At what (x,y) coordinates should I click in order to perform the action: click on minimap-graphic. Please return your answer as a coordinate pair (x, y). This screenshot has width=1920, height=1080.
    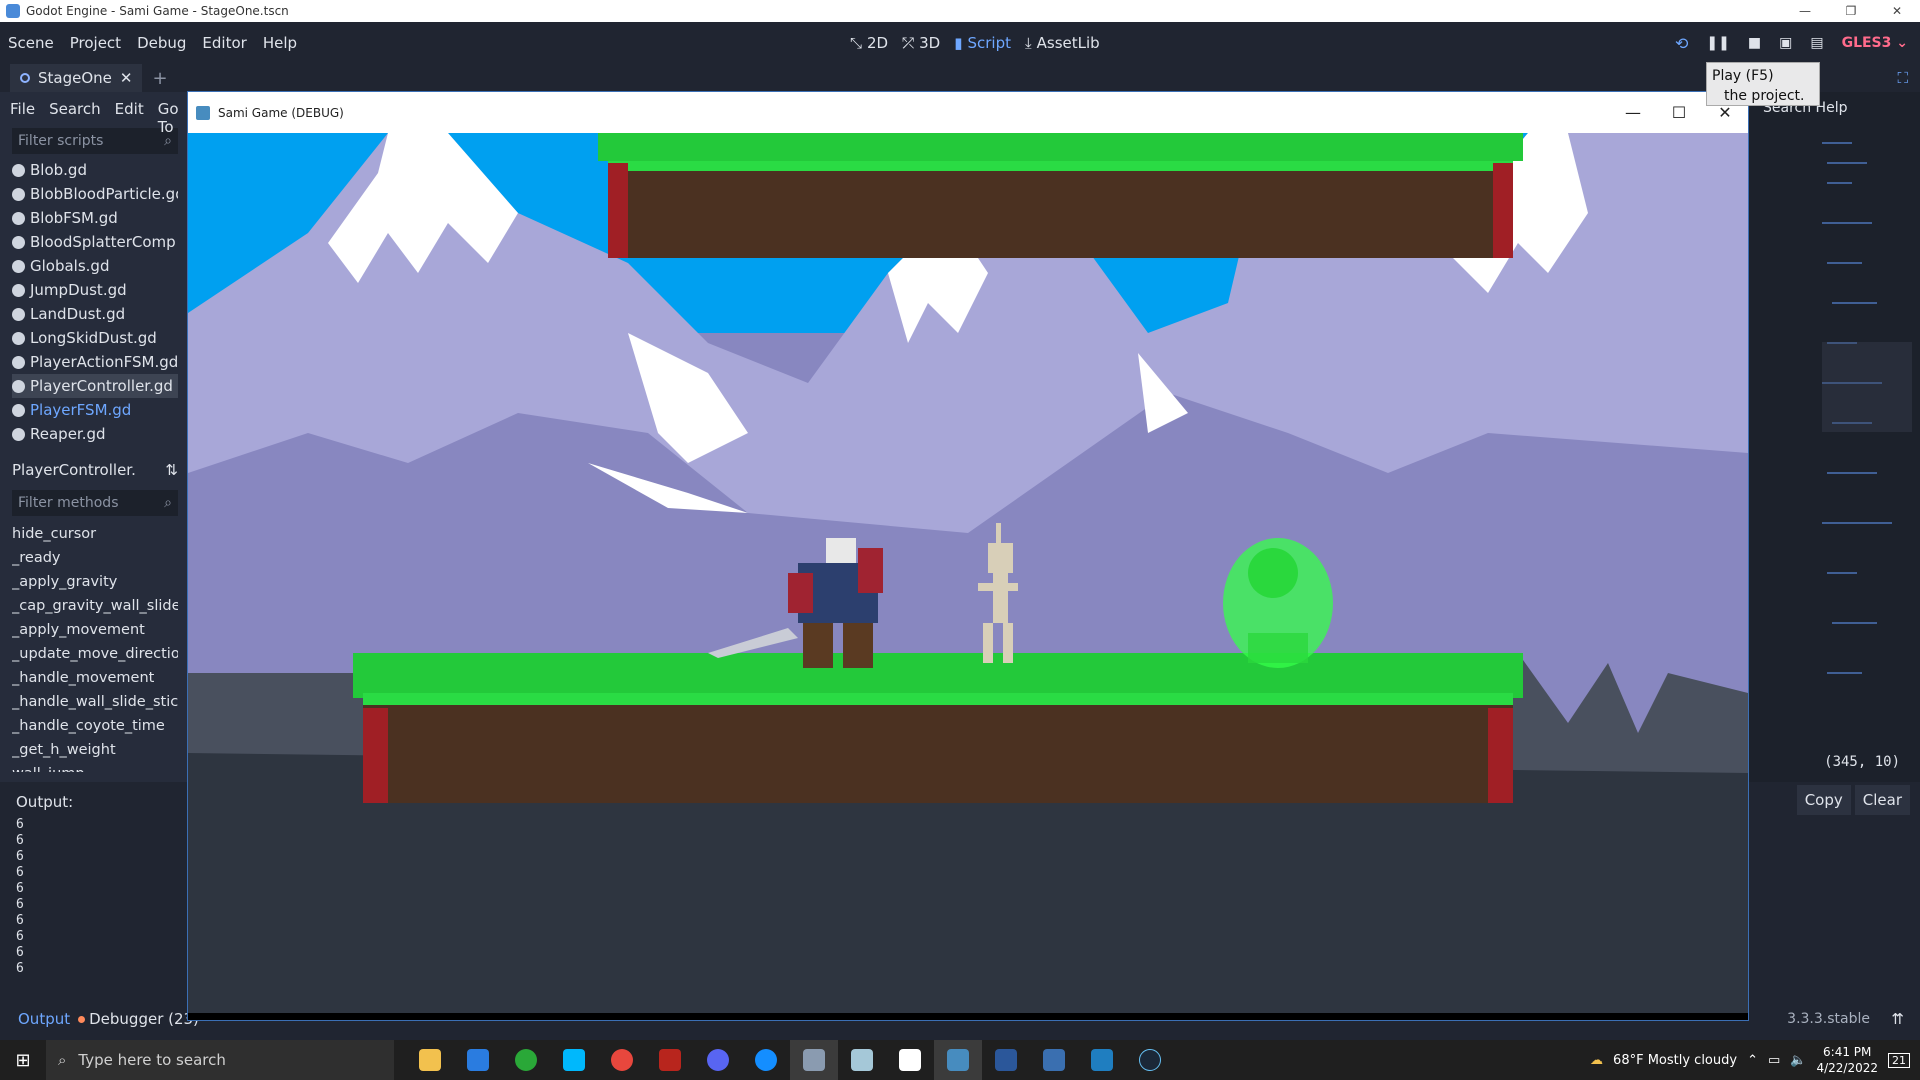
    Looking at the image, I should click on (1833, 422).